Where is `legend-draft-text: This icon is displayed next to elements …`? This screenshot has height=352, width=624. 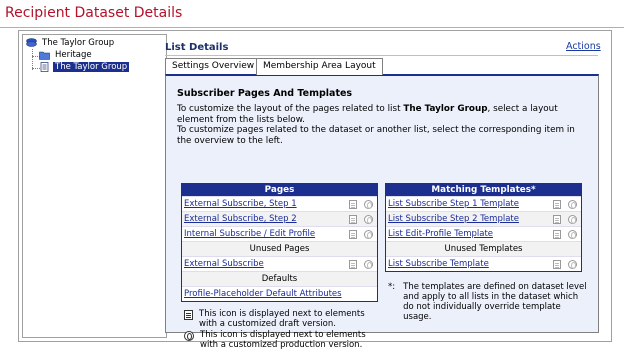
legend-draft-text: This icon is displayed next to elements … is located at coordinates (282, 319).